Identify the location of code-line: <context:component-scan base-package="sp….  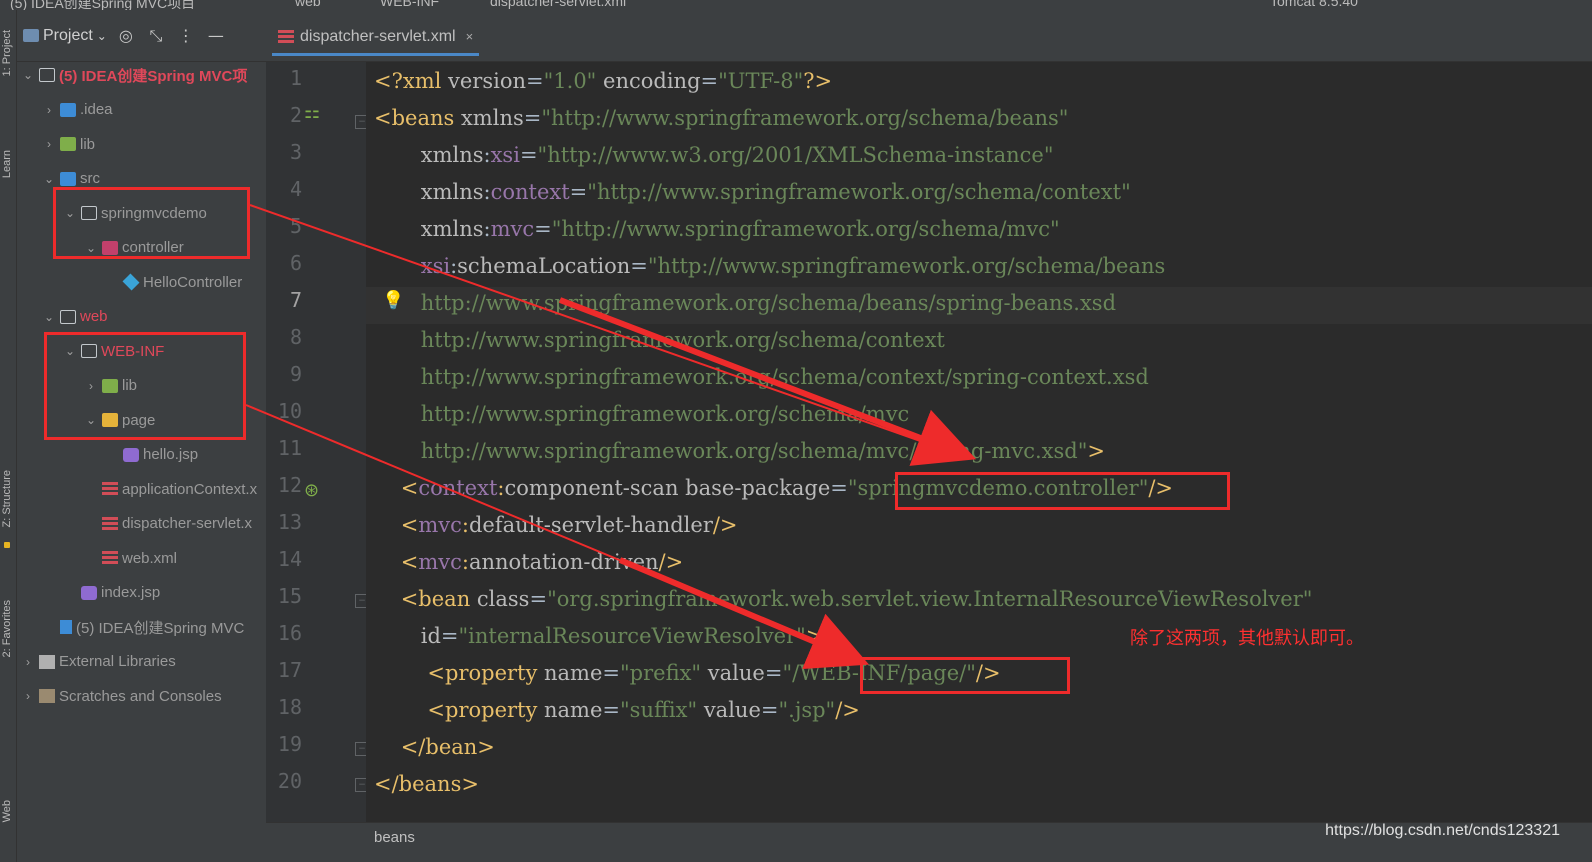
(773, 488).